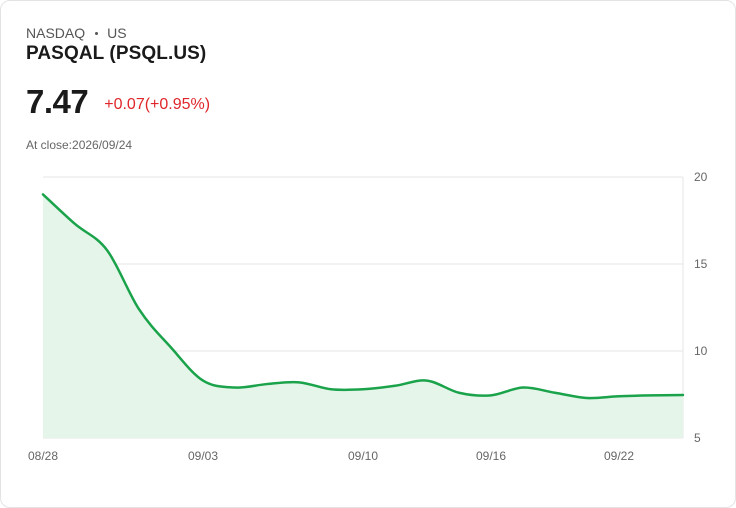 This screenshot has height=508, width=736. What do you see at coordinates (701, 177) in the screenshot?
I see `y-tick-label: 20` at bounding box center [701, 177].